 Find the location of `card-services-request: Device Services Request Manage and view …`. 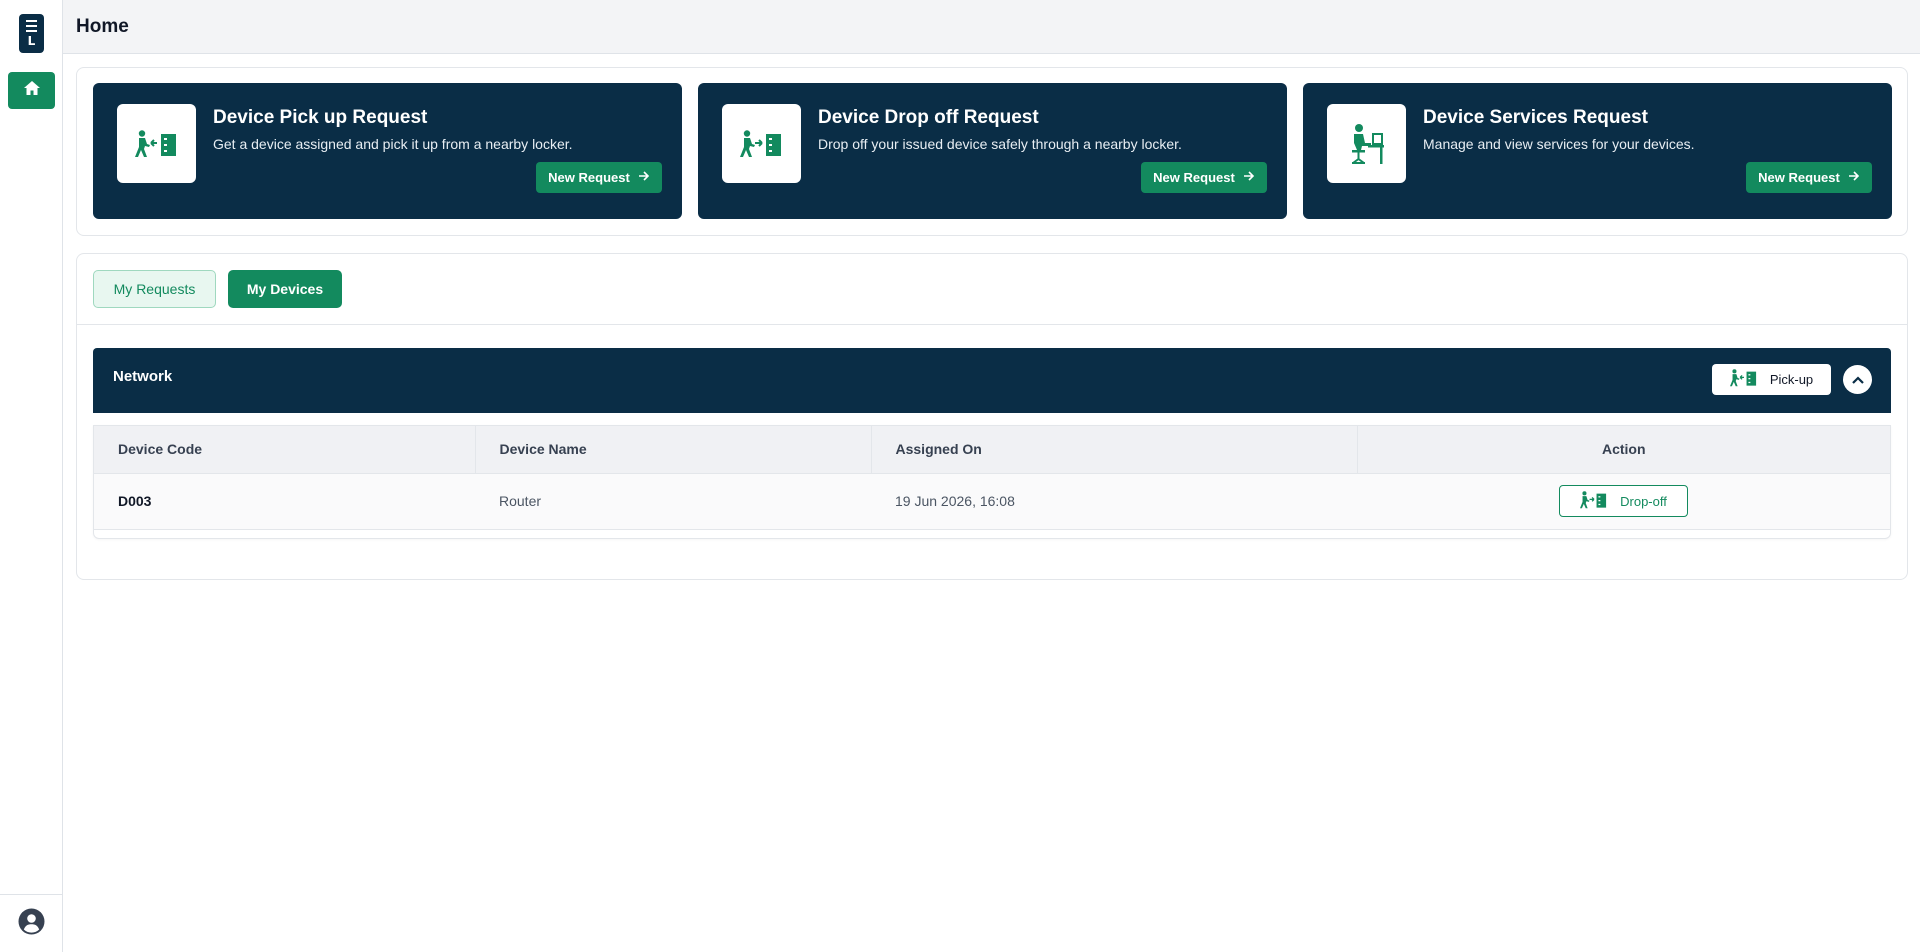

card-services-request: Device Services Request Manage and view … is located at coordinates (1597, 151).